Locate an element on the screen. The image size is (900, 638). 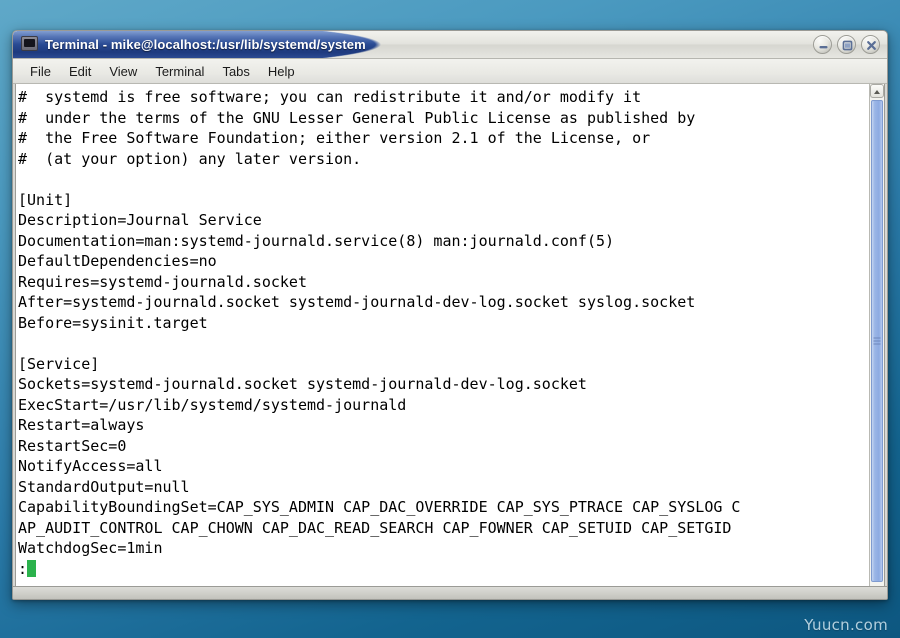
terminal-line: # (at your option) any later version. is located at coordinates (190, 158).